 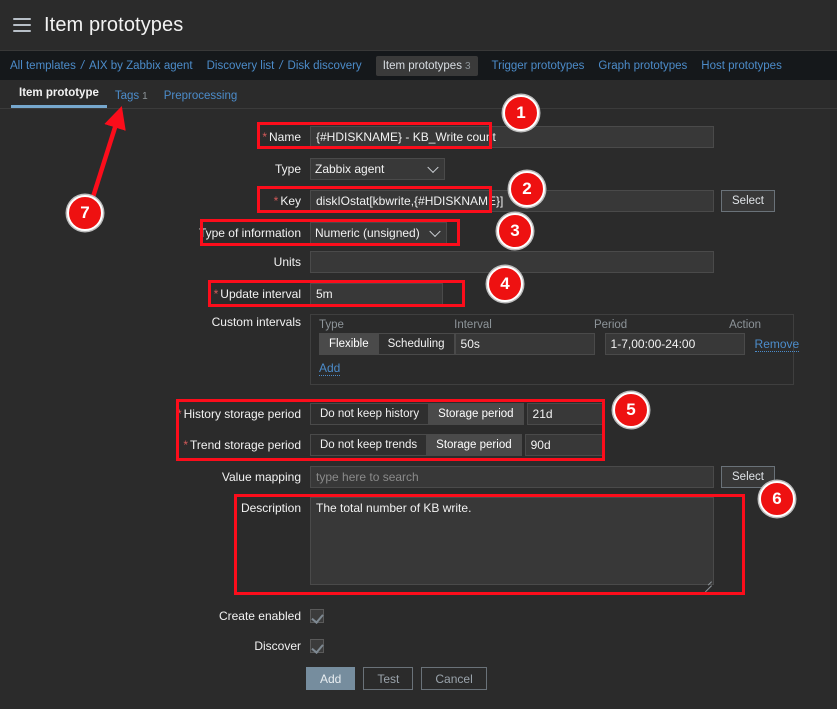 I want to click on type-label: Type, so click(x=287, y=169).